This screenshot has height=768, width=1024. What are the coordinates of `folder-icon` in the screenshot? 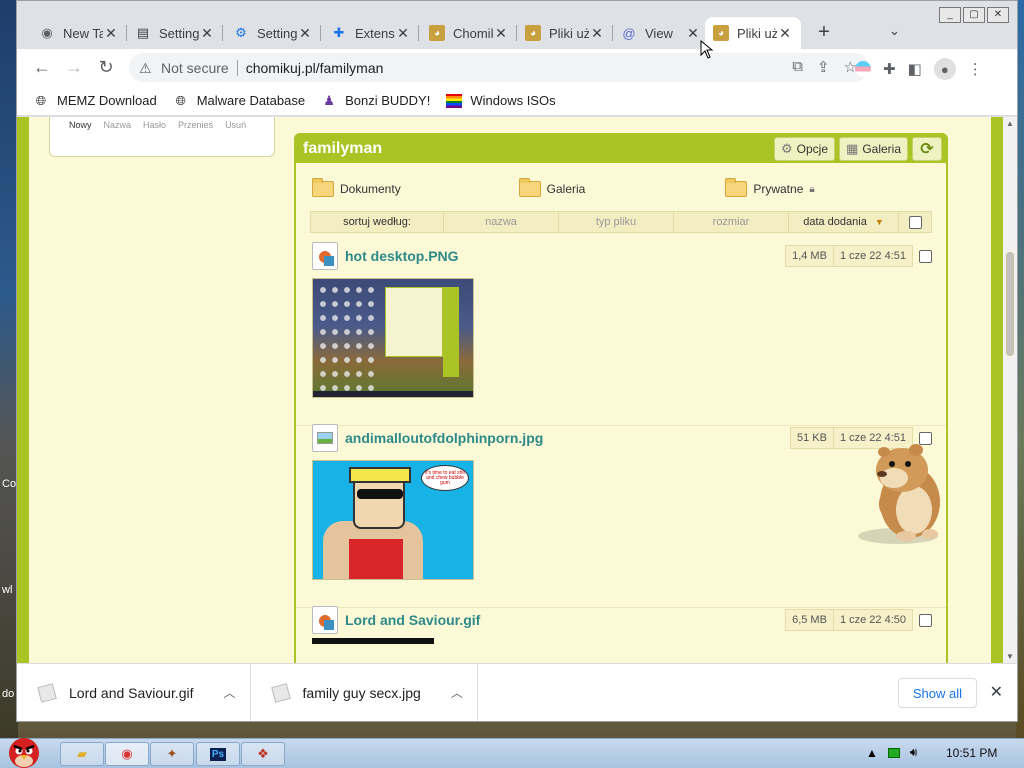 It's located at (323, 187).